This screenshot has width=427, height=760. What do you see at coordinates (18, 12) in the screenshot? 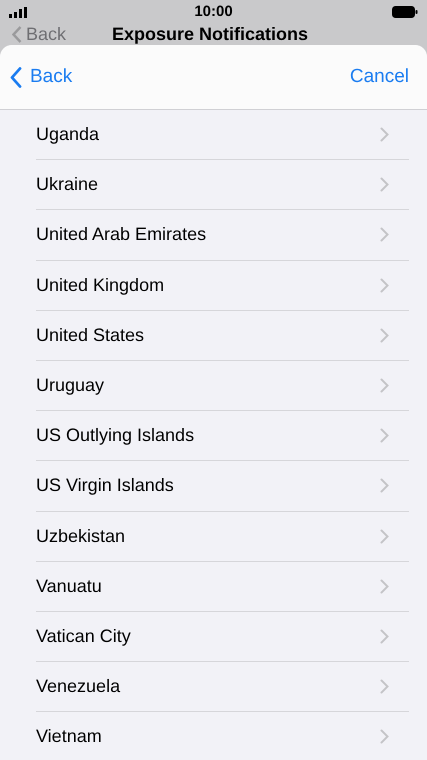
I see `signal-icon` at bounding box center [18, 12].